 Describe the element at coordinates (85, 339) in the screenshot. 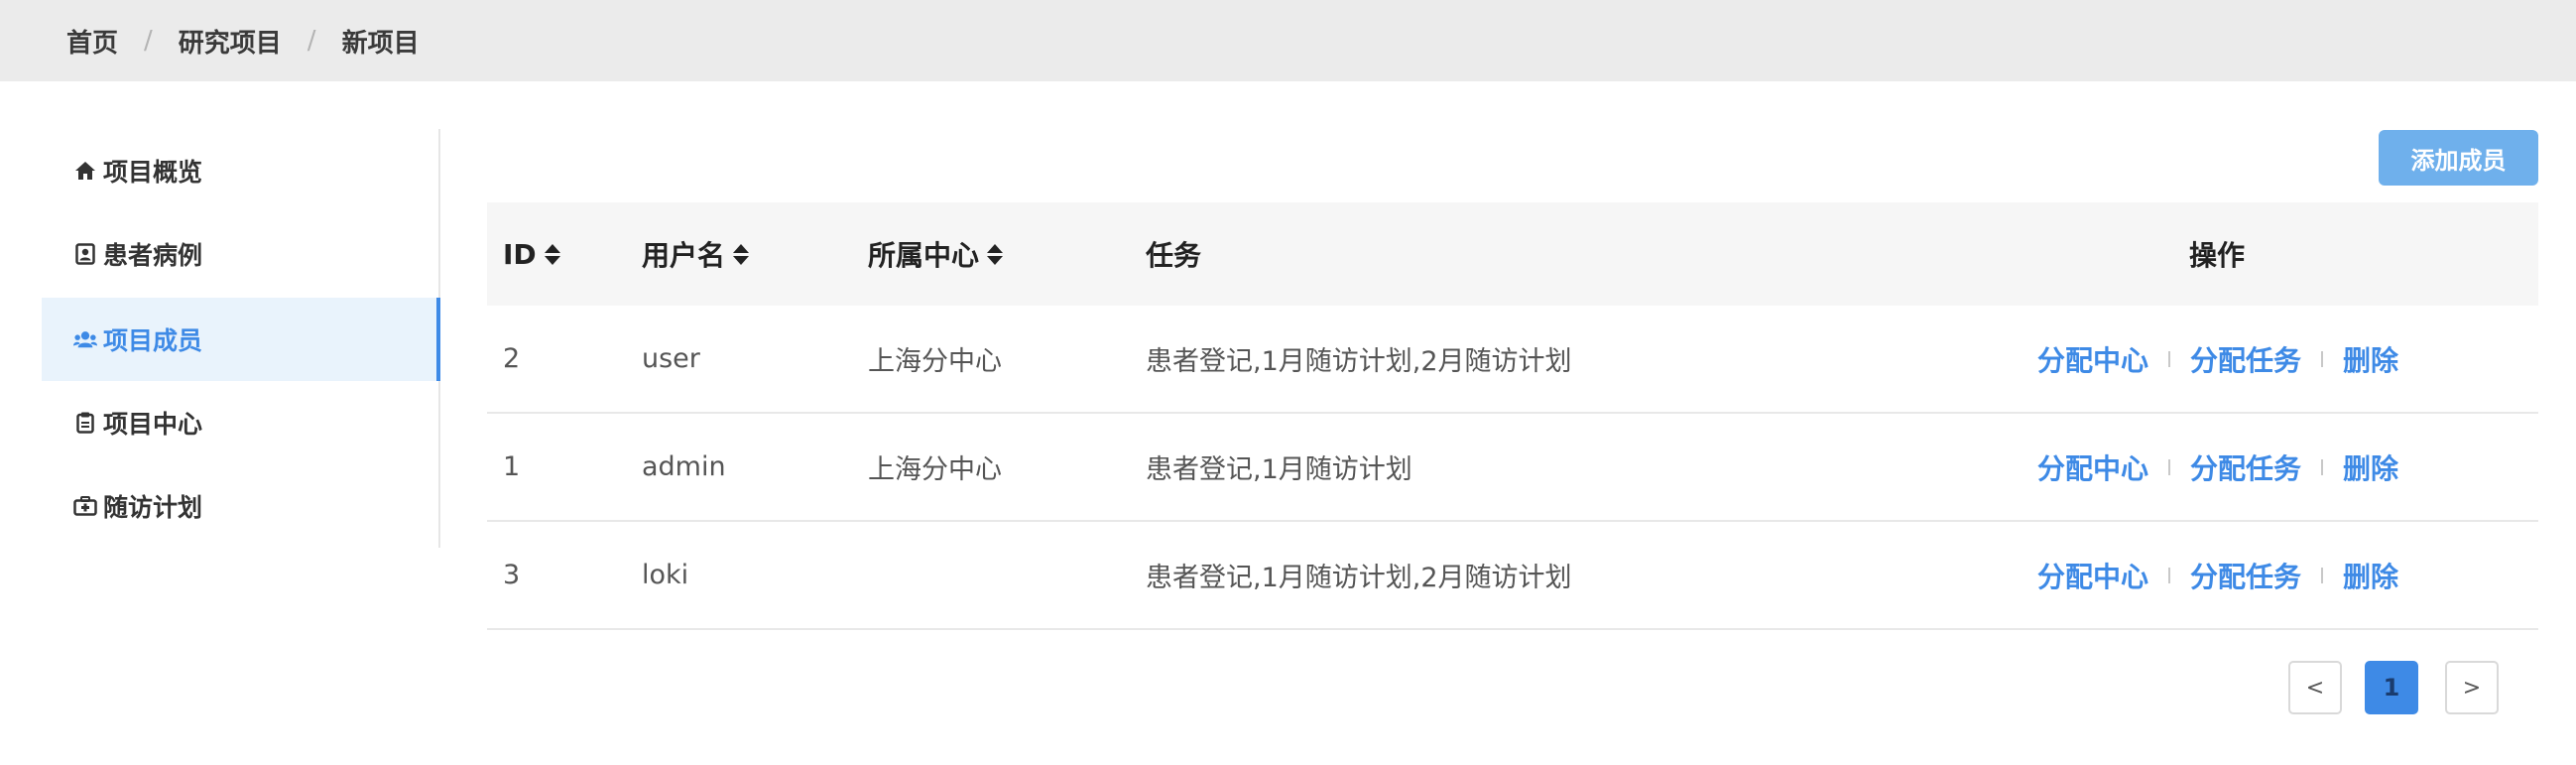

I see `users-icon` at that location.